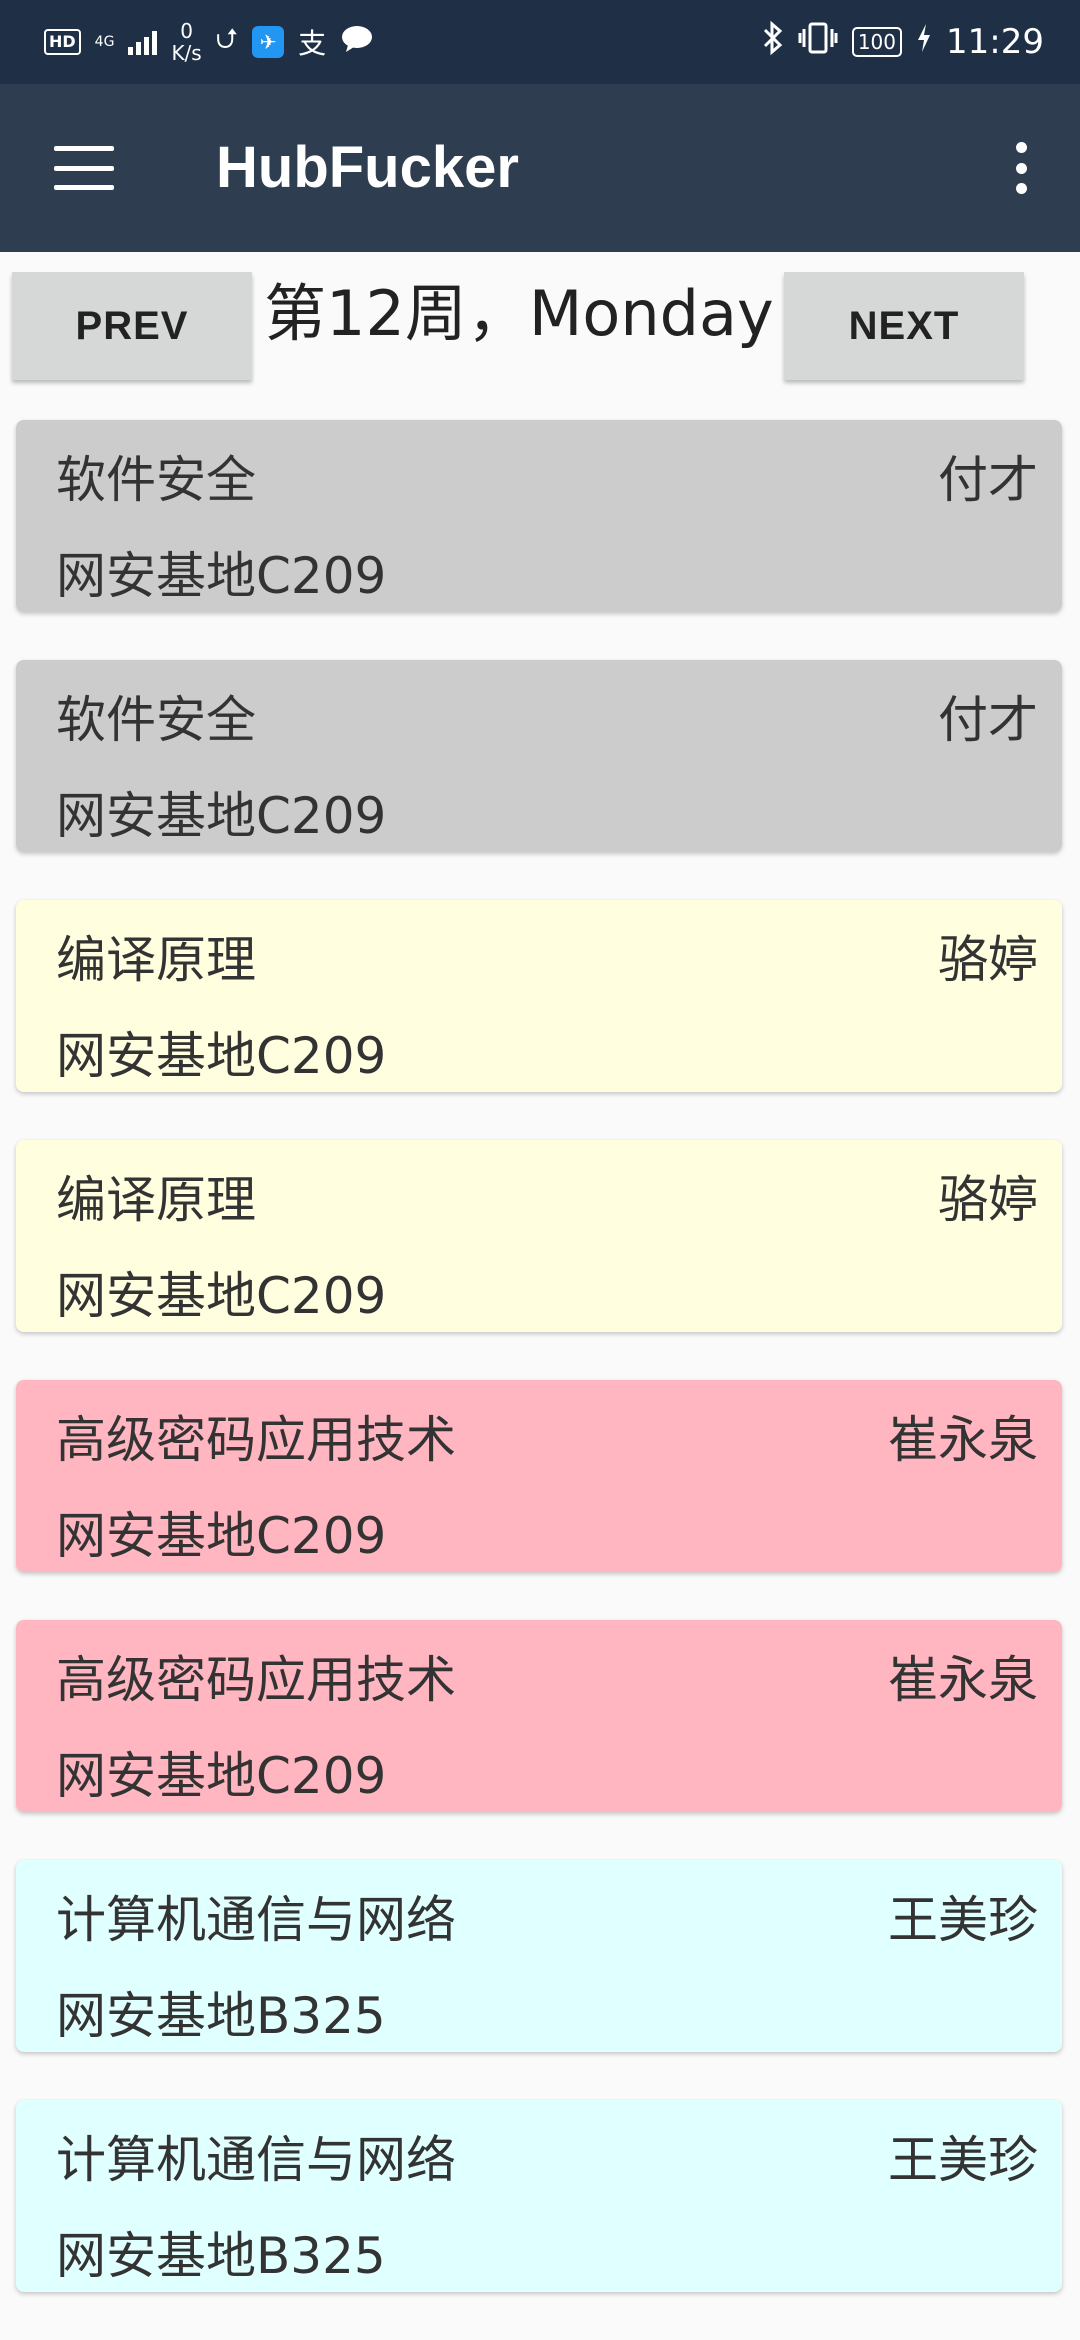 The image size is (1080, 2340). I want to click on next-button: NEXT, so click(904, 326).